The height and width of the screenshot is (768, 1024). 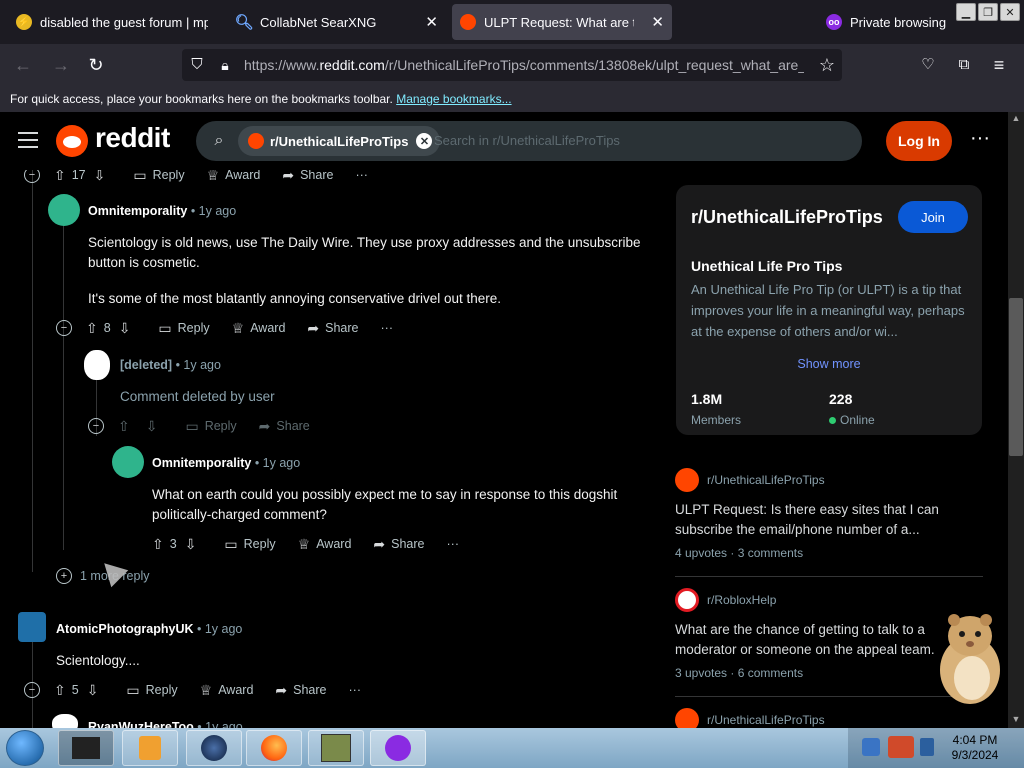 What do you see at coordinates (274, 748) in the screenshot?
I see `taskbar-app-firefox` at bounding box center [274, 748].